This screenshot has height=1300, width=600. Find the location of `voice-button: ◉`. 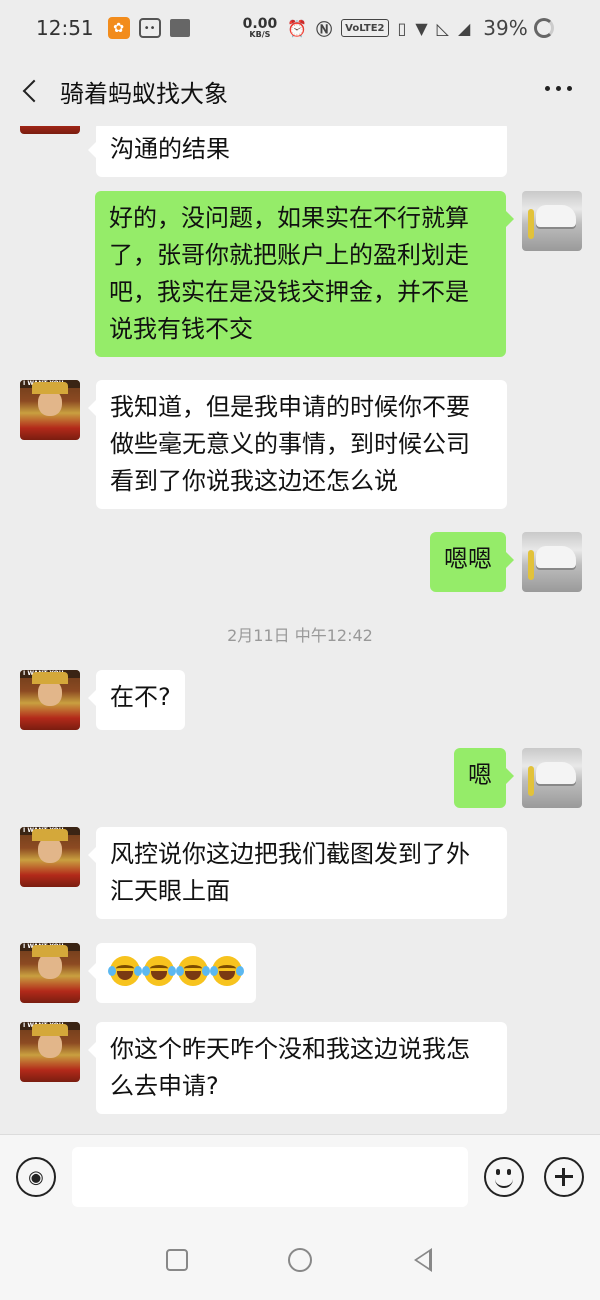

voice-button: ◉ is located at coordinates (36, 1177).